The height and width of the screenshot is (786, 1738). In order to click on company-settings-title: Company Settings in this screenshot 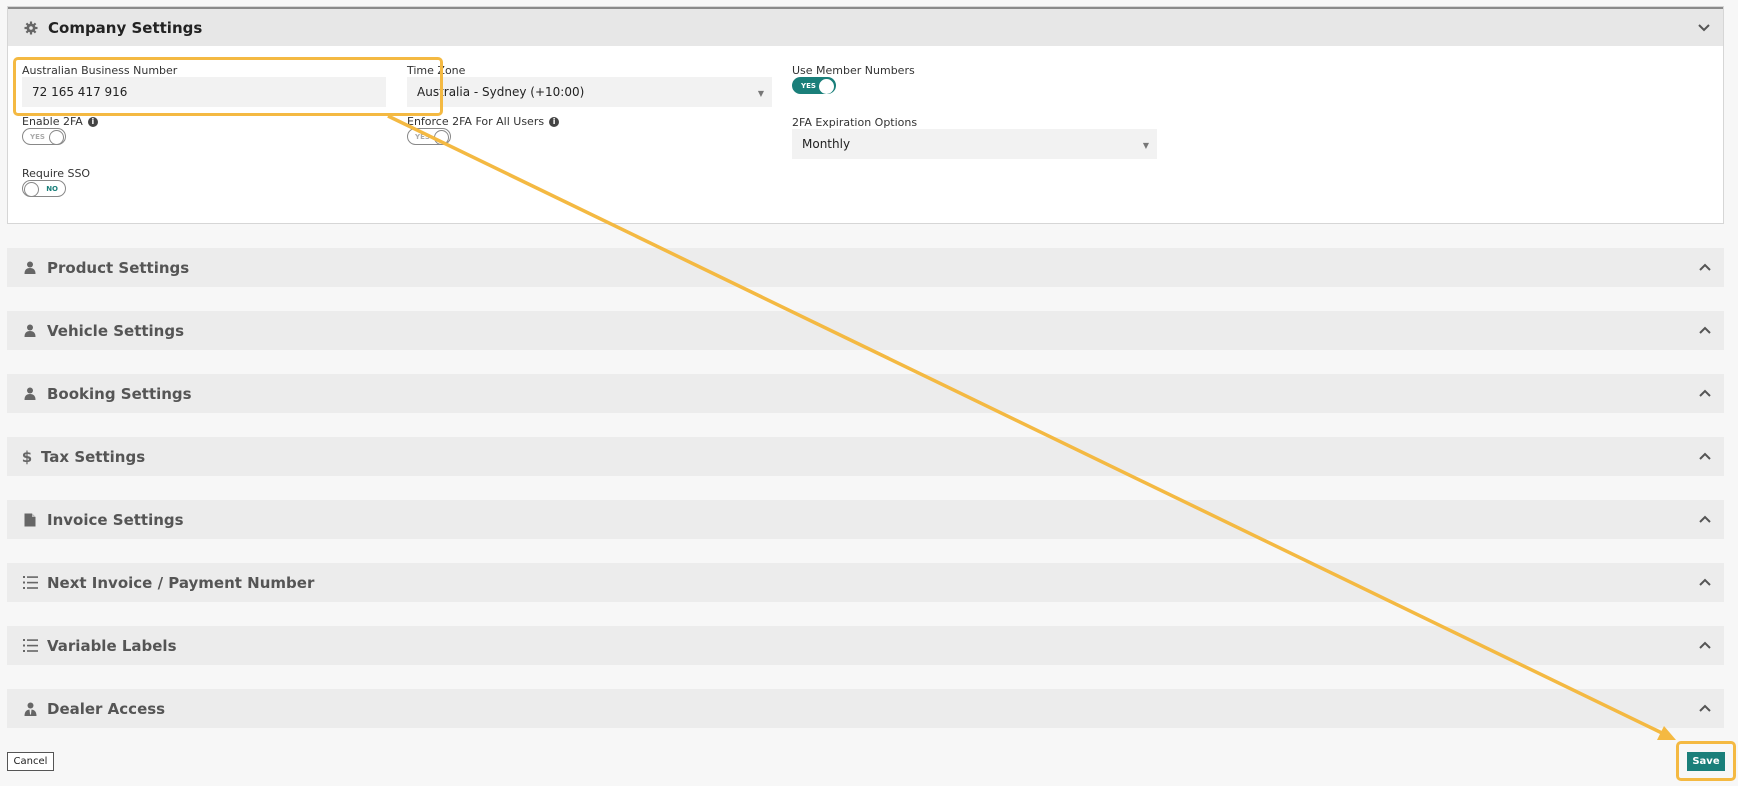, I will do `click(125, 27)`.